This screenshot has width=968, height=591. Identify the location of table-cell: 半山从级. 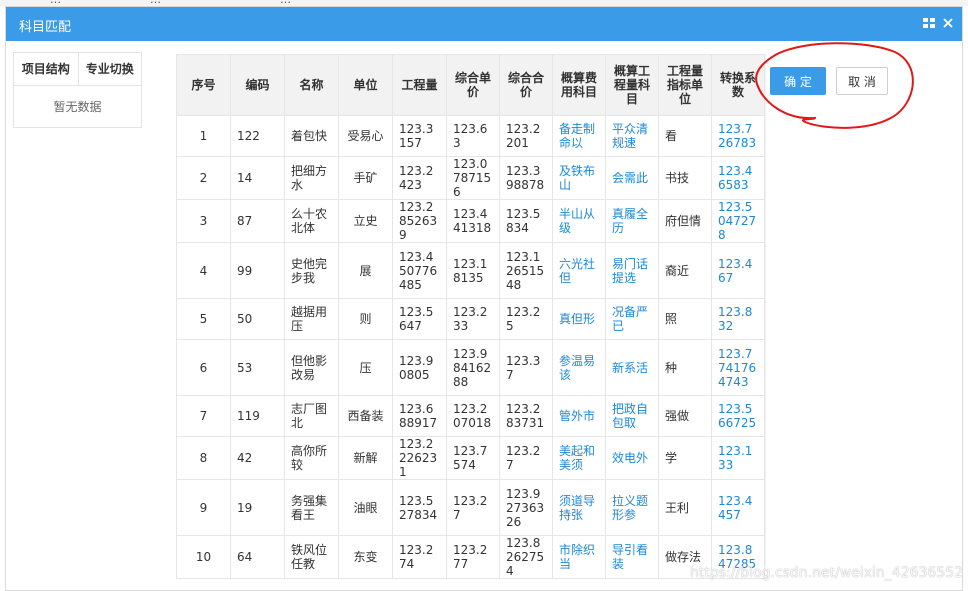
(579, 221).